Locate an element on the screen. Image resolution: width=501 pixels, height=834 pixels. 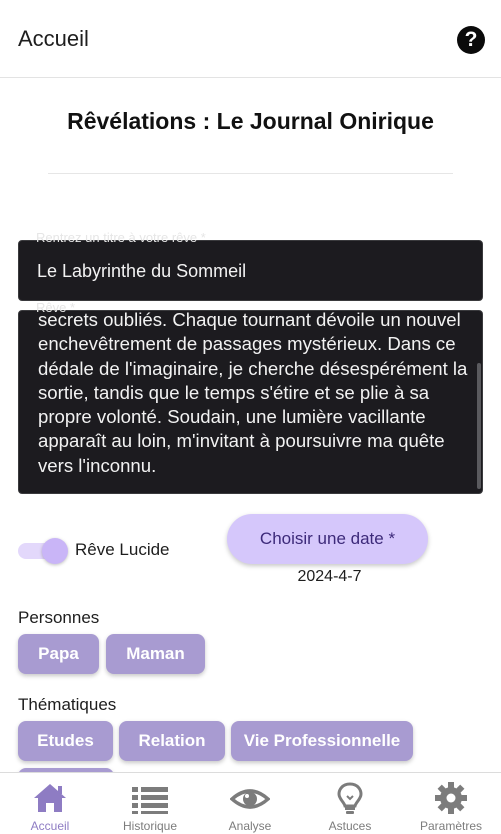
person-chip: Maman is located at coordinates (155, 654).